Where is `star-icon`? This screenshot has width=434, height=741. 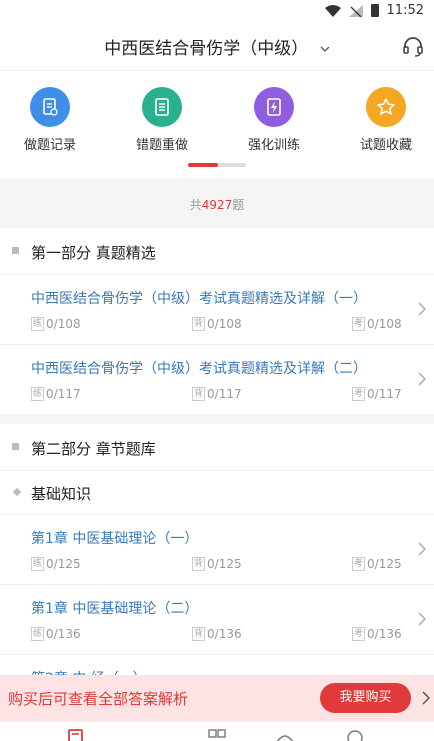
star-icon is located at coordinates (386, 107).